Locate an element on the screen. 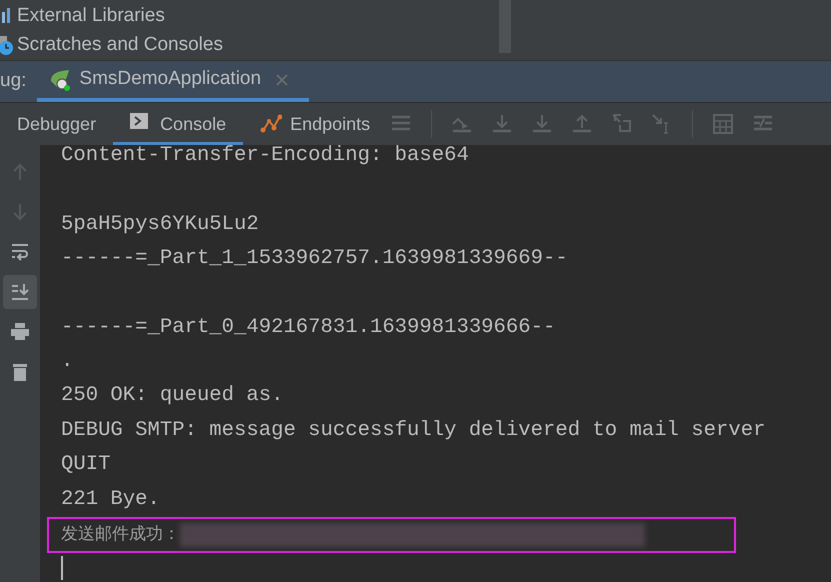  tree-item: External Libraries is located at coordinates (91, 16).